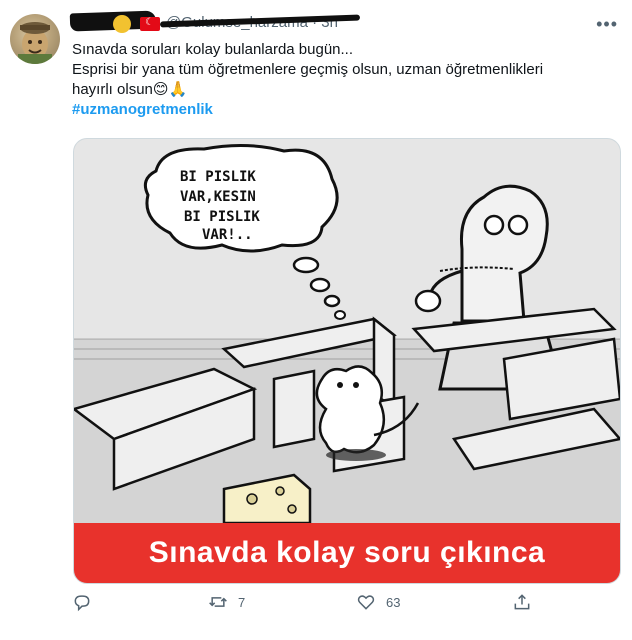 The width and height of the screenshot is (632, 640). Describe the element at coordinates (522, 602) in the screenshot. I see `share-icon` at that location.